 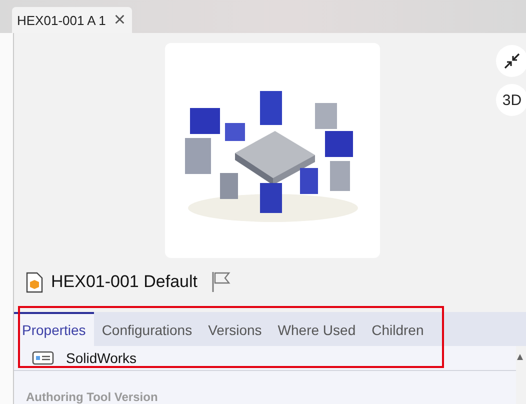 What do you see at coordinates (101, 358) in the screenshot?
I see `authoring-tool-value: SolidWorks` at bounding box center [101, 358].